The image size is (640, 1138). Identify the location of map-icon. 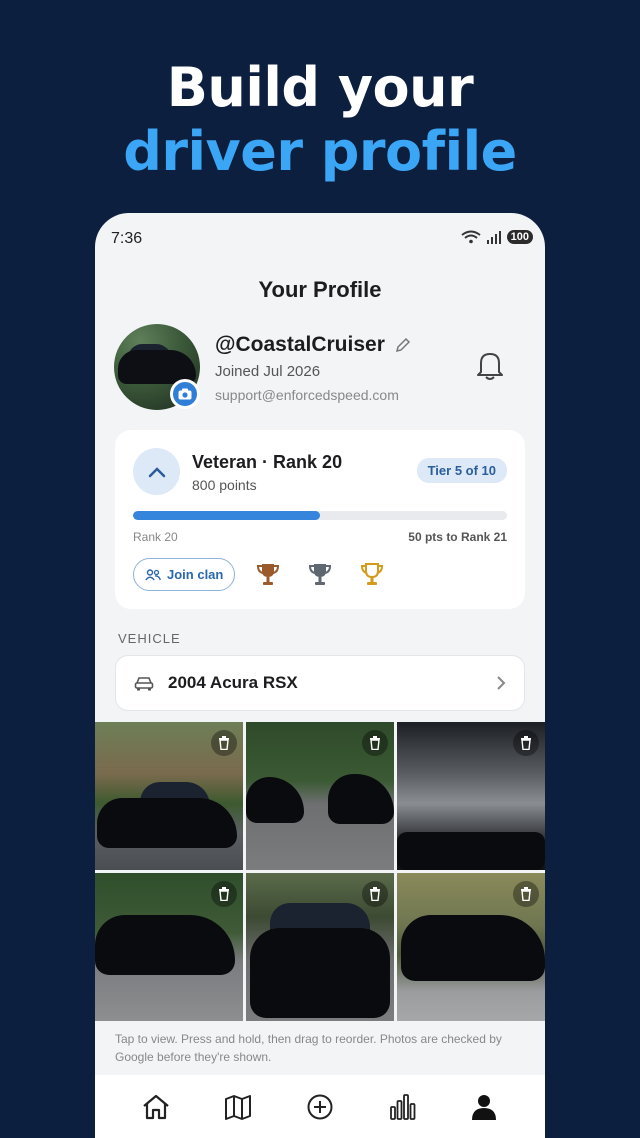
(238, 1107).